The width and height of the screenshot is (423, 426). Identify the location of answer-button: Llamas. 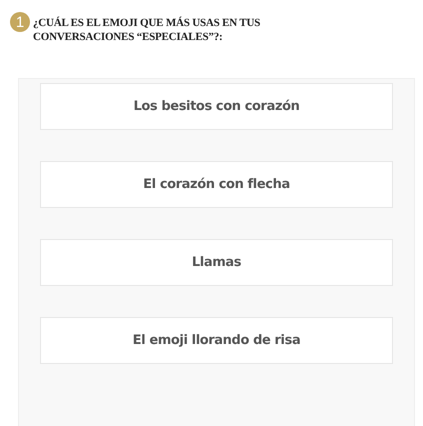
(216, 262).